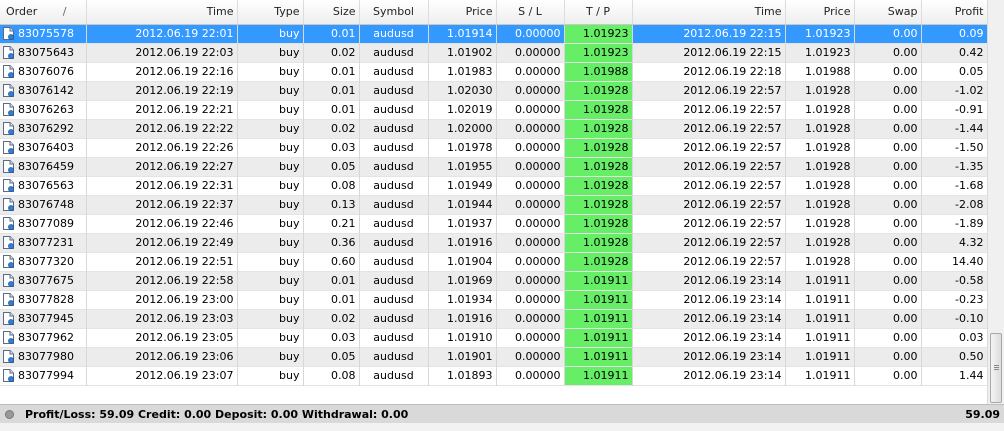  What do you see at coordinates (598, 12) in the screenshot?
I see `col-header-tp: T / P` at bounding box center [598, 12].